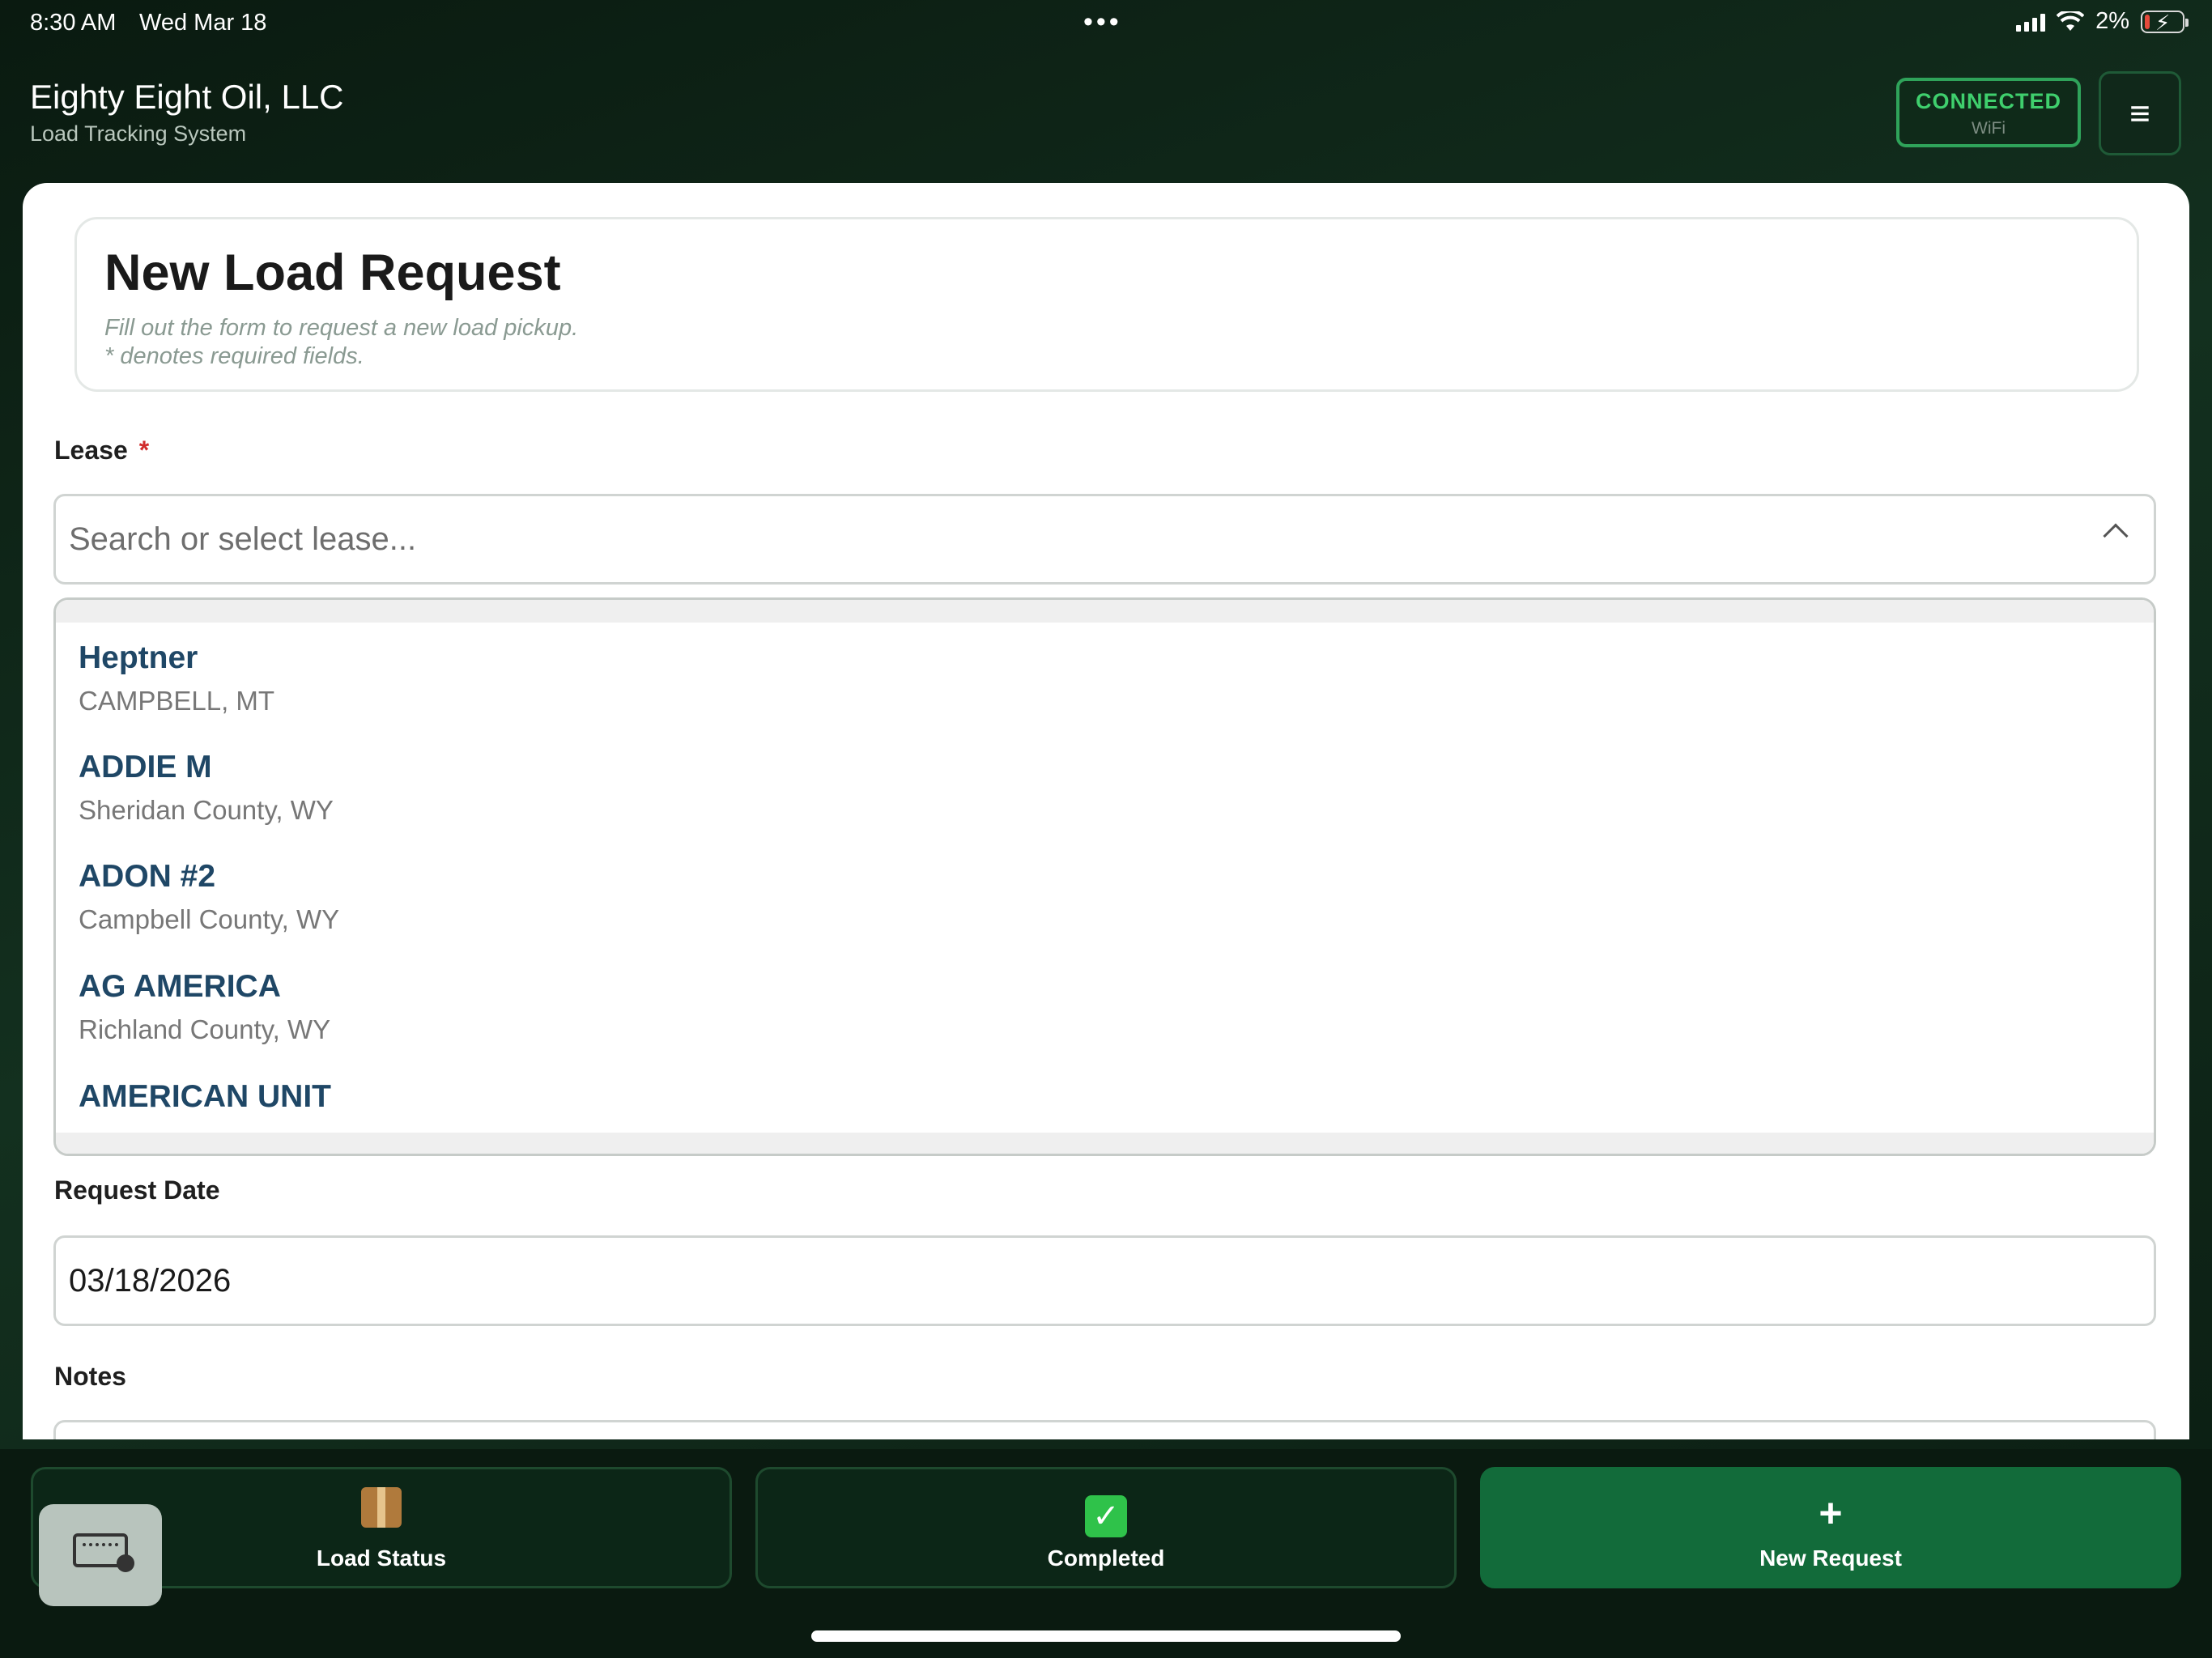  I want to click on app-subtitle: Load Tracking System, so click(138, 133).